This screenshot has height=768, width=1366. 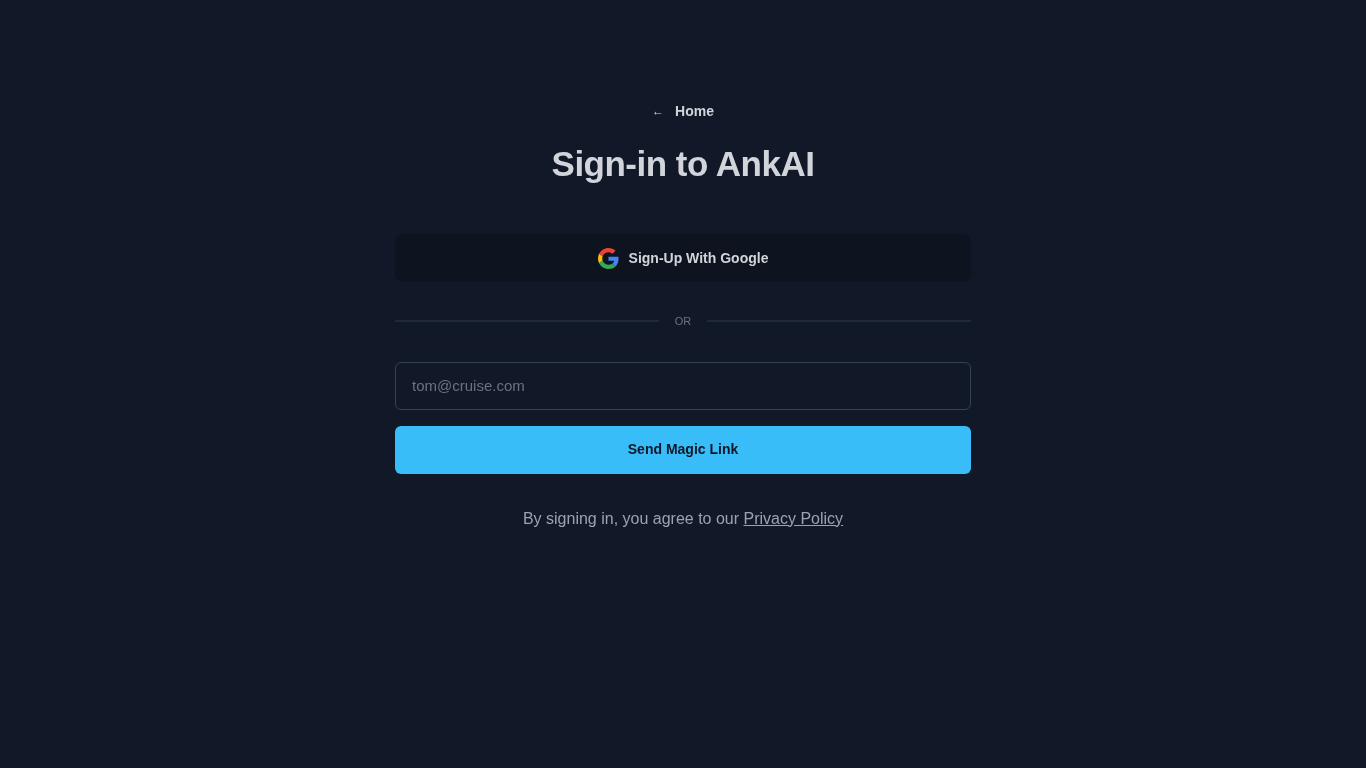 What do you see at coordinates (608, 258) in the screenshot?
I see `google-g-icon` at bounding box center [608, 258].